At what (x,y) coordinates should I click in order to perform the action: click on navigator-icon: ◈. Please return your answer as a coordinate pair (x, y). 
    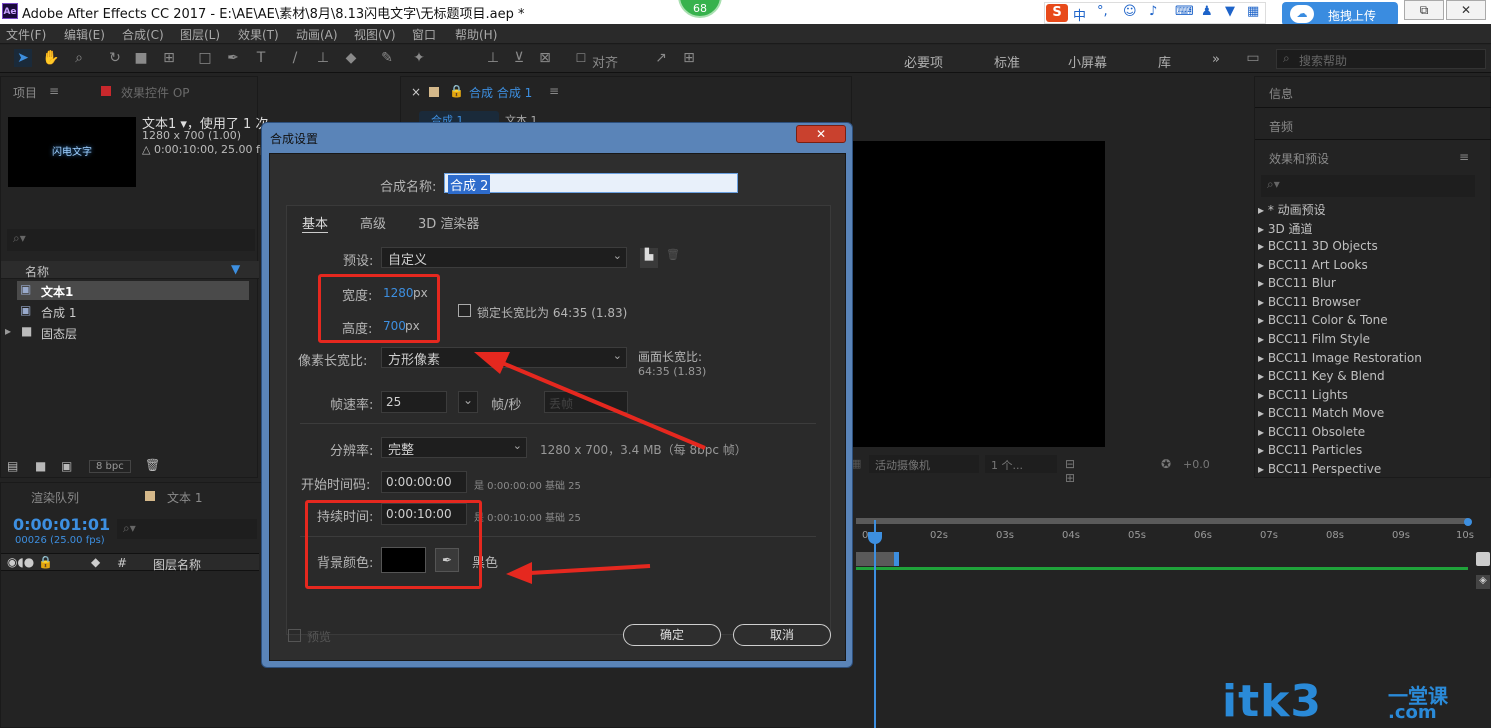
    Looking at the image, I should click on (1483, 582).